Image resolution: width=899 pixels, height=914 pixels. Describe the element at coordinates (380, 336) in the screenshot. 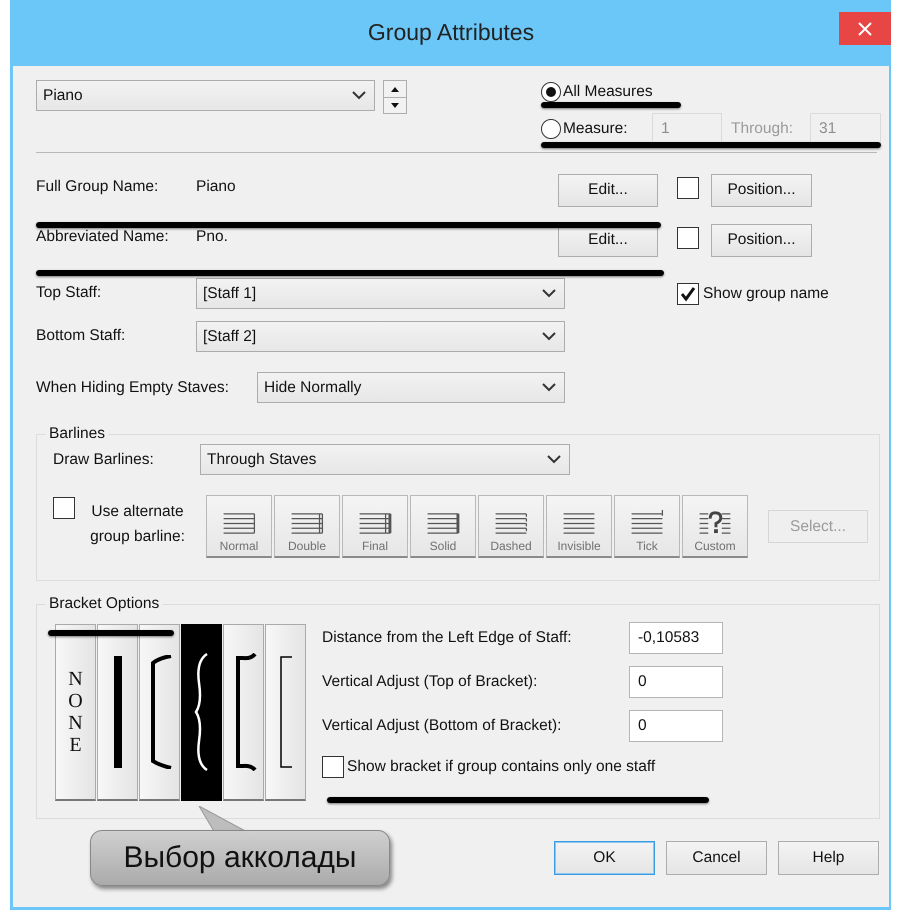

I see `dropdown: [Staff 2]` at that location.